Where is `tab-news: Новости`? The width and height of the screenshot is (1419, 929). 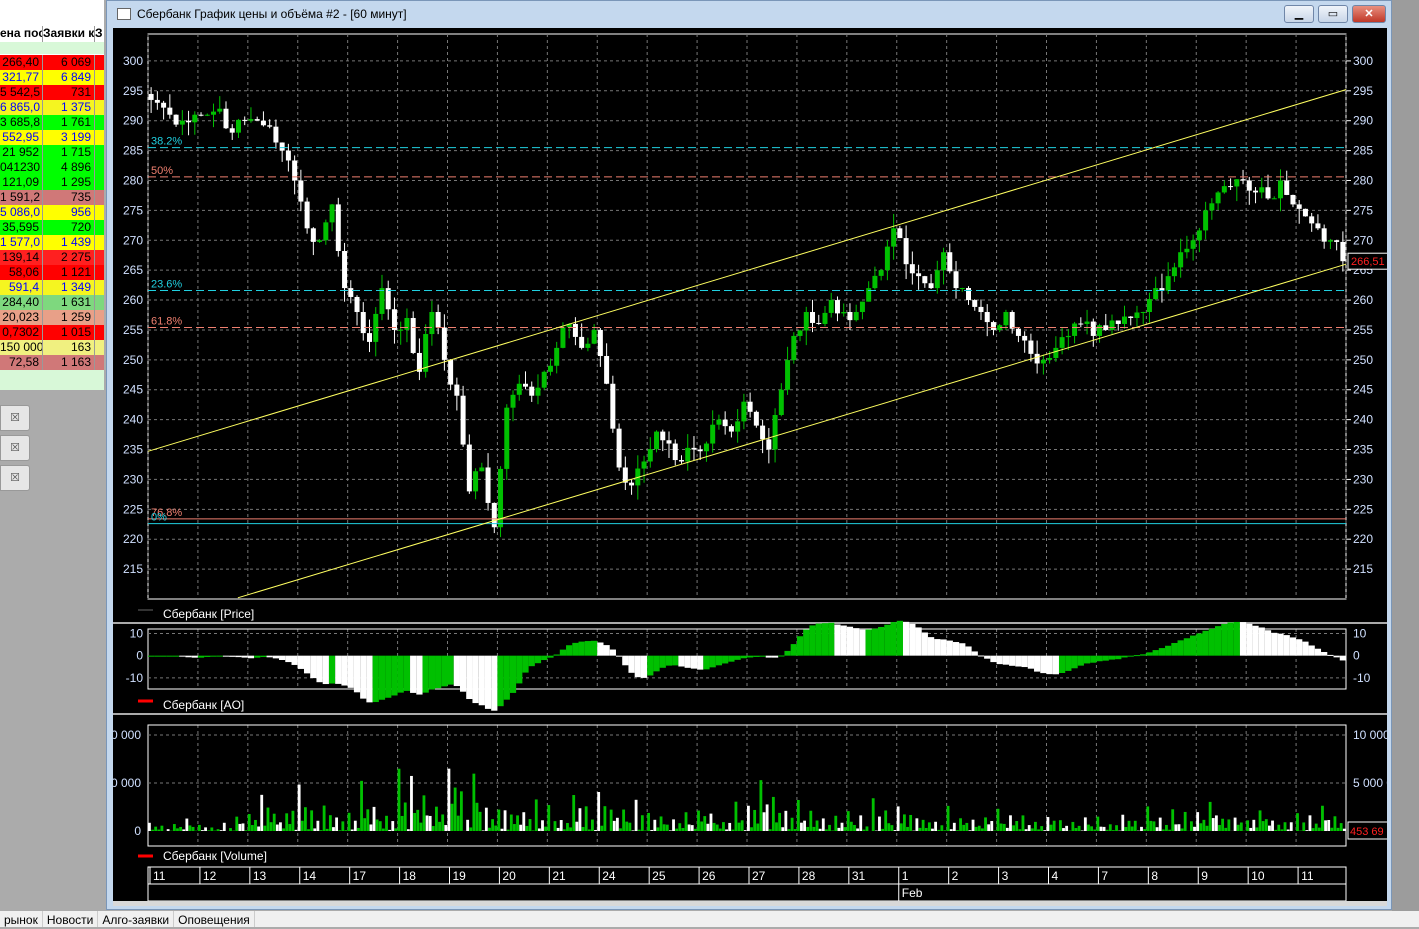 tab-news: Новости is located at coordinates (70, 919).